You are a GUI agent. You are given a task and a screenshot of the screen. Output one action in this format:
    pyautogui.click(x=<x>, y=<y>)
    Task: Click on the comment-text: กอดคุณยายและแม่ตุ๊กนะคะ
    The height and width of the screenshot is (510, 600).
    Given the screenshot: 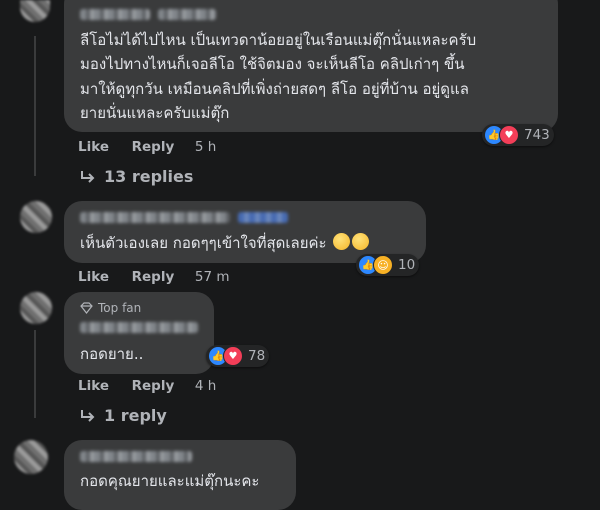 What is the action you would take?
    pyautogui.click(x=170, y=481)
    